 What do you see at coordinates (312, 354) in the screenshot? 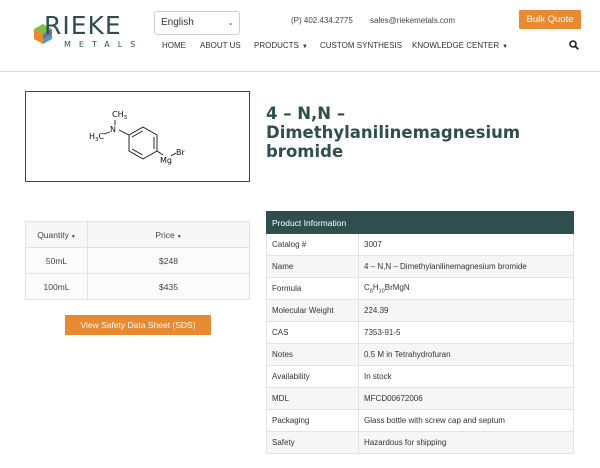
I see `info-label: Notes` at bounding box center [312, 354].